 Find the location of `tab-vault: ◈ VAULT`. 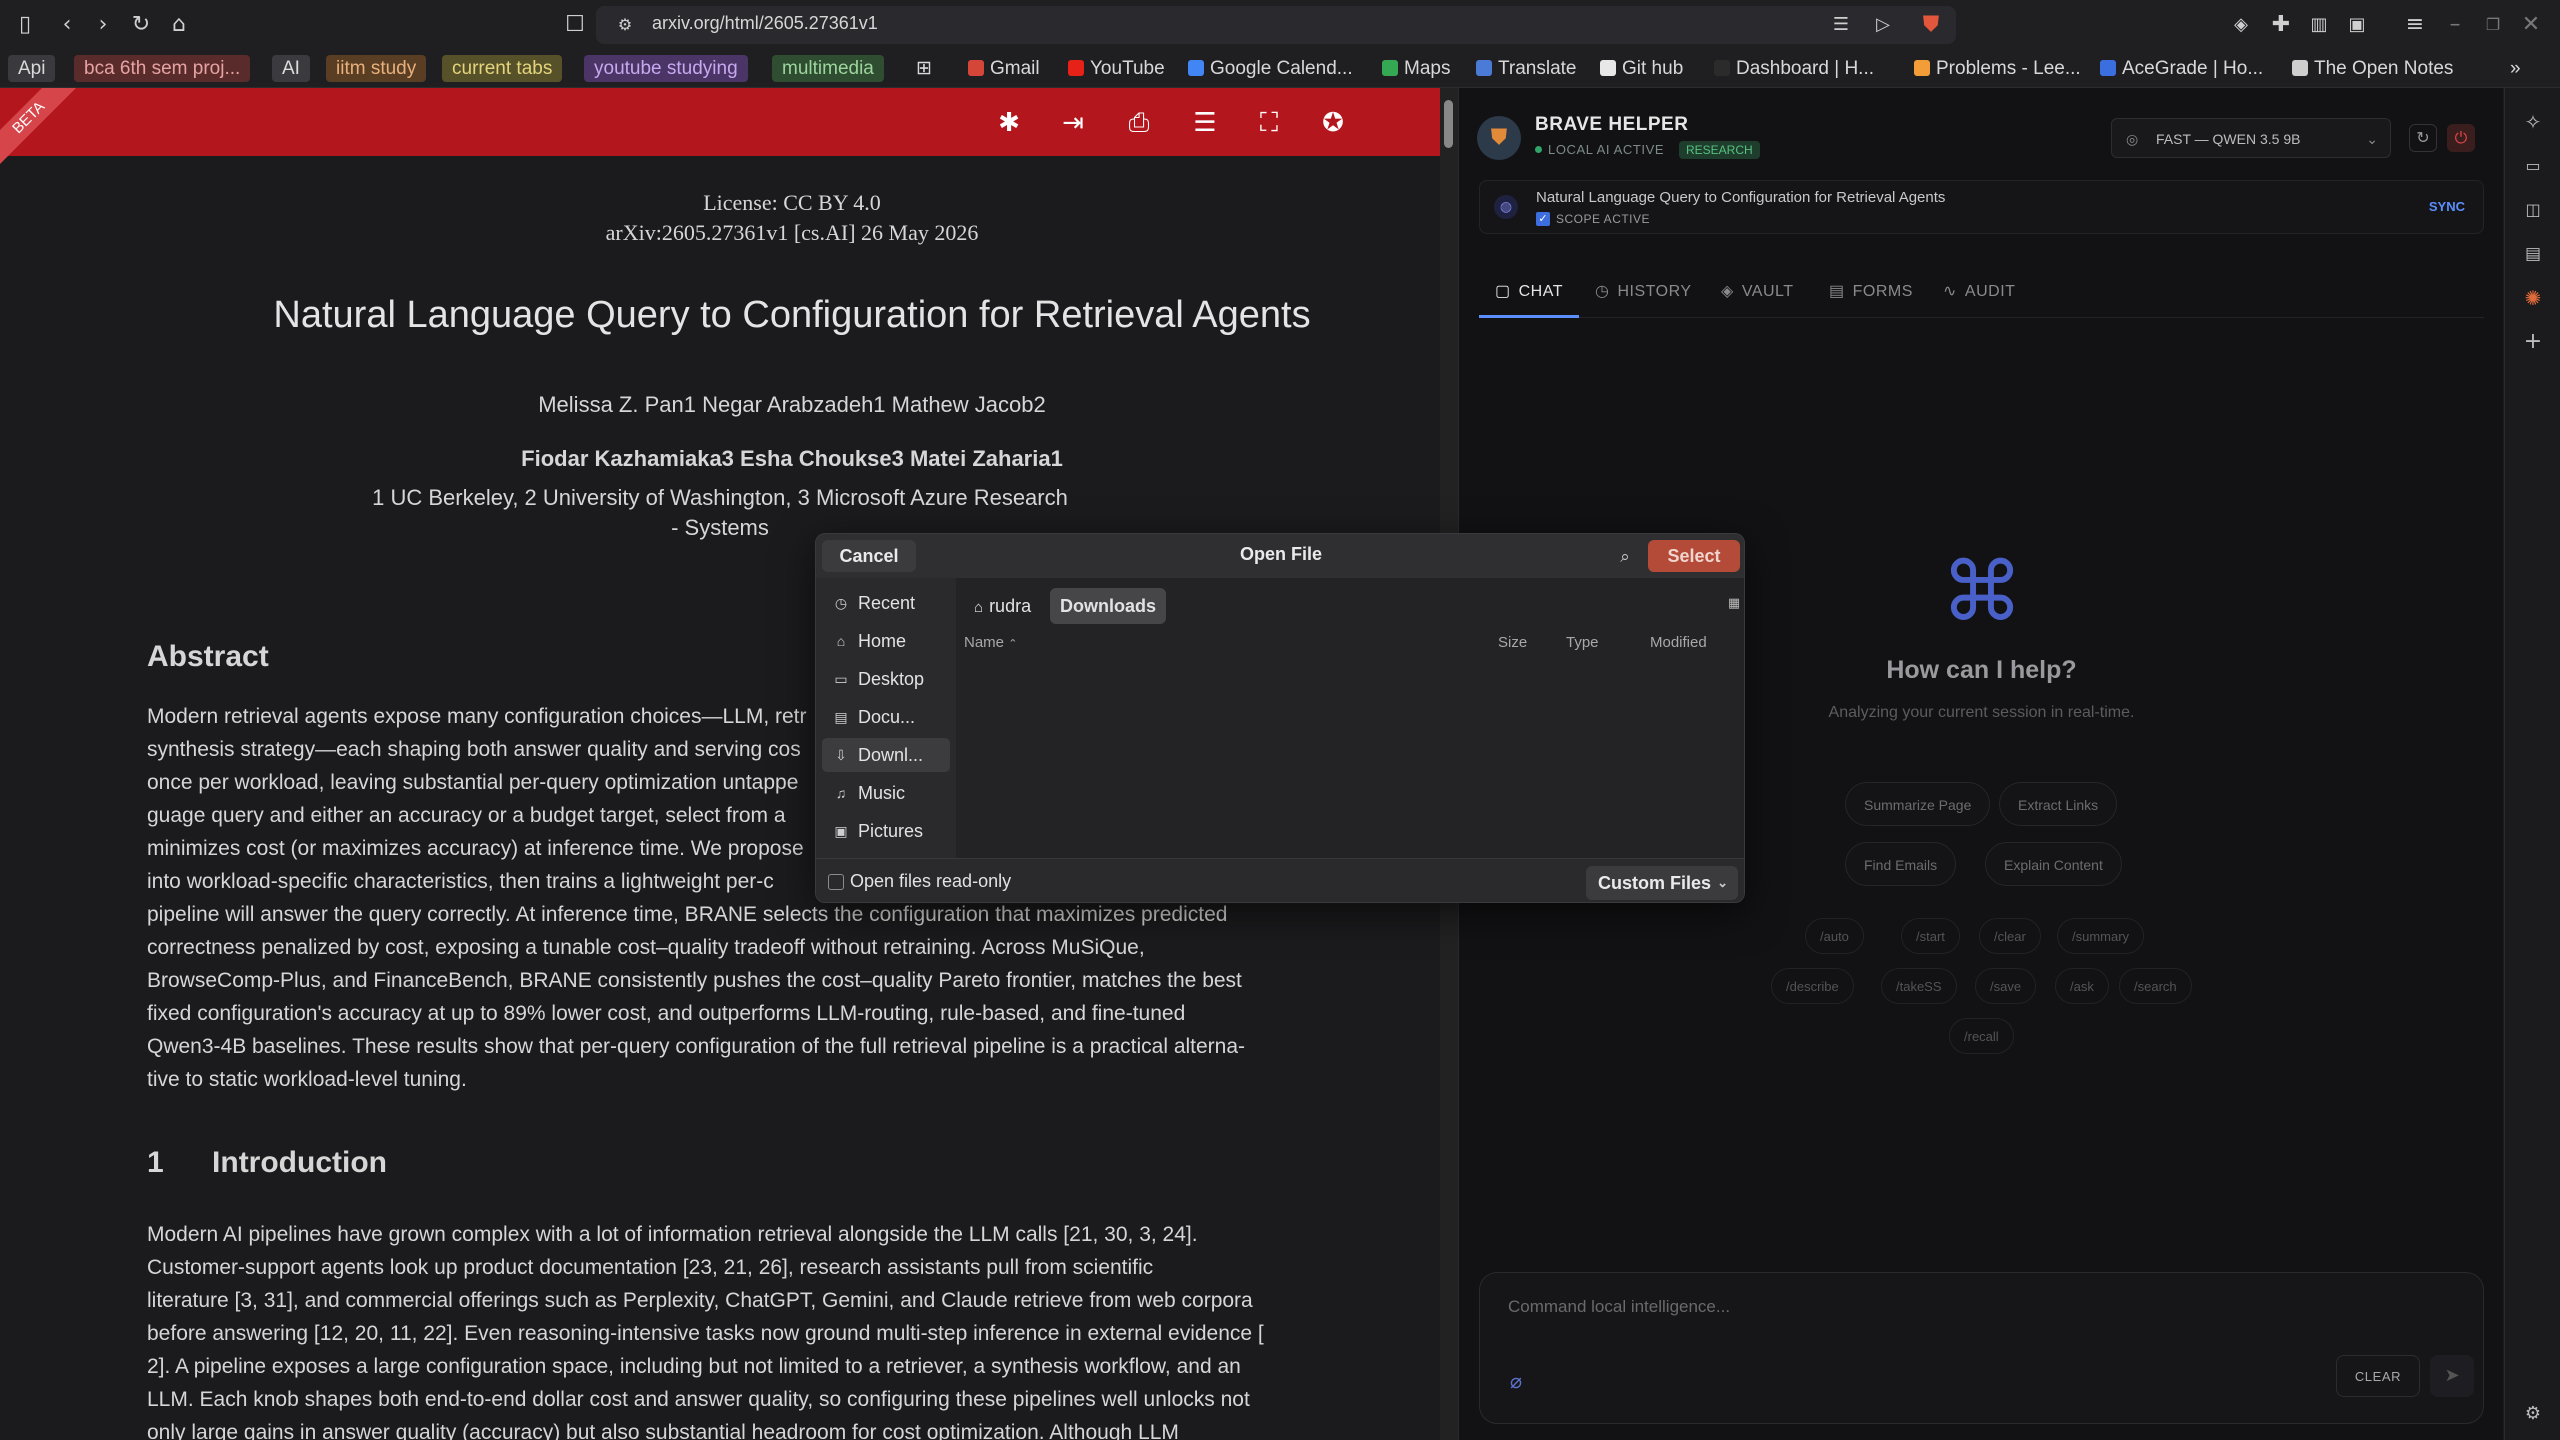

tab-vault: ◈ VAULT is located at coordinates (1750, 295).